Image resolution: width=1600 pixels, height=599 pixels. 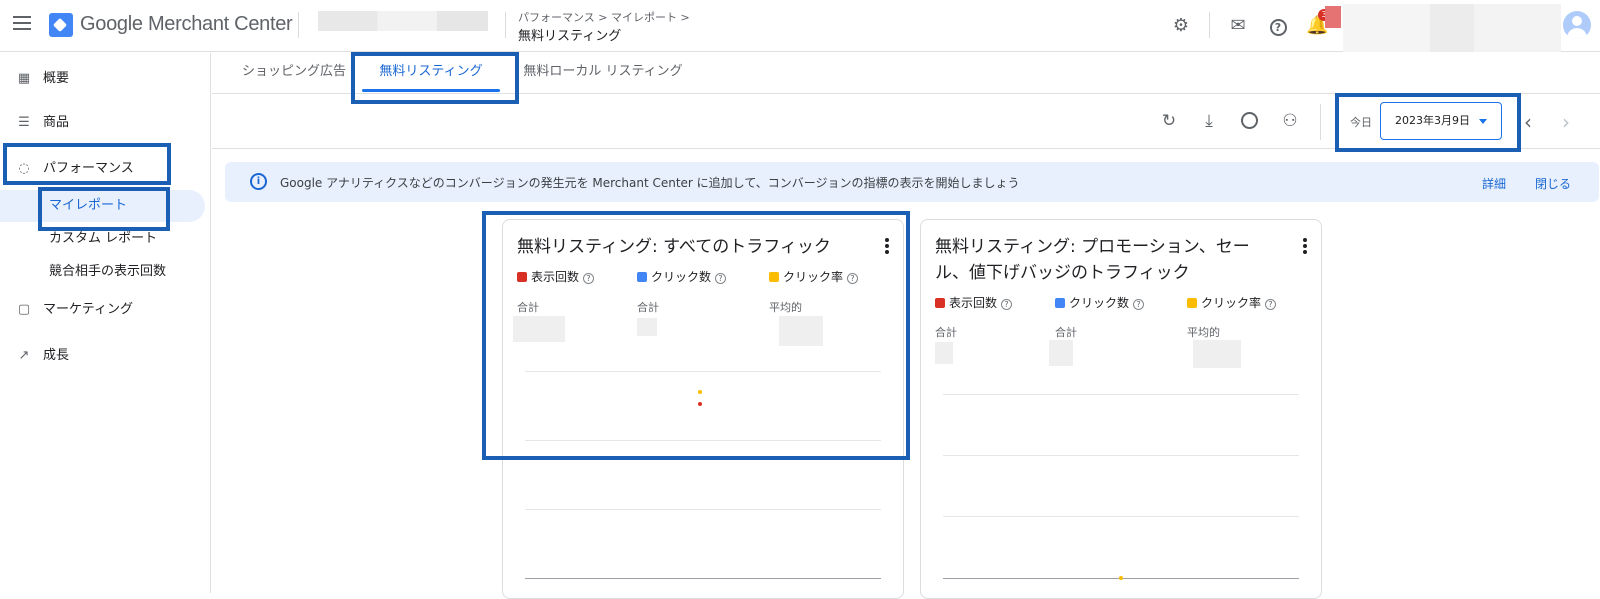 What do you see at coordinates (403, 21) in the screenshot?
I see `account-name-redacted` at bounding box center [403, 21].